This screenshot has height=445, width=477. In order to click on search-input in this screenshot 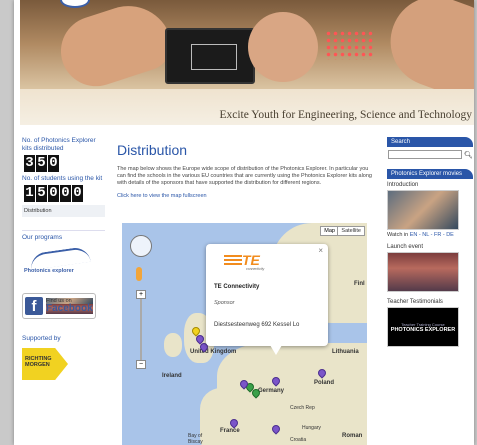, I will do `click(425, 154)`.